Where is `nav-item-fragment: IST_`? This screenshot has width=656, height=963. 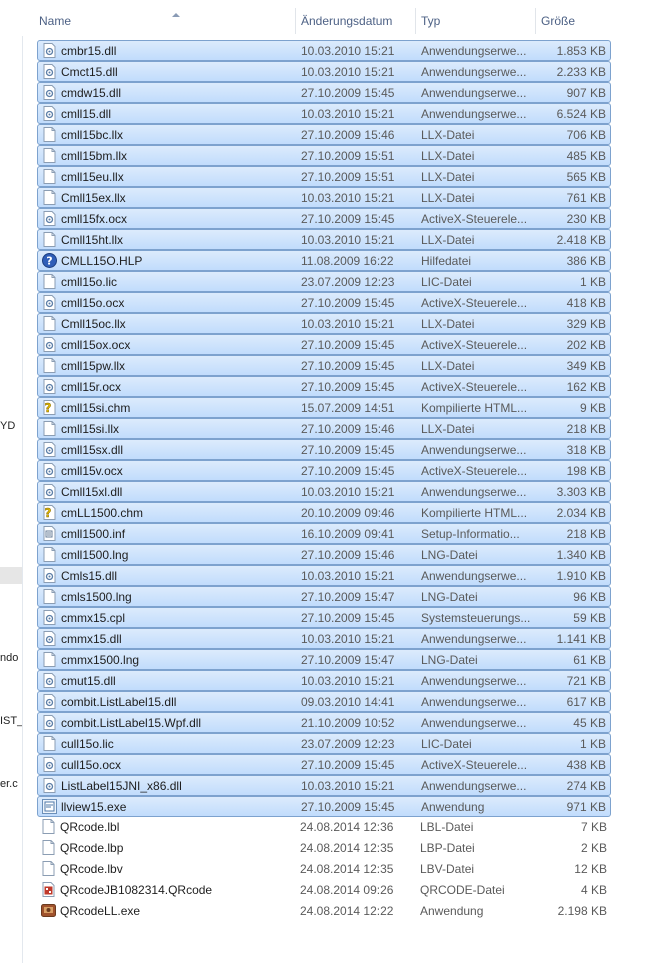
nav-item-fragment: IST_ is located at coordinates (11, 721).